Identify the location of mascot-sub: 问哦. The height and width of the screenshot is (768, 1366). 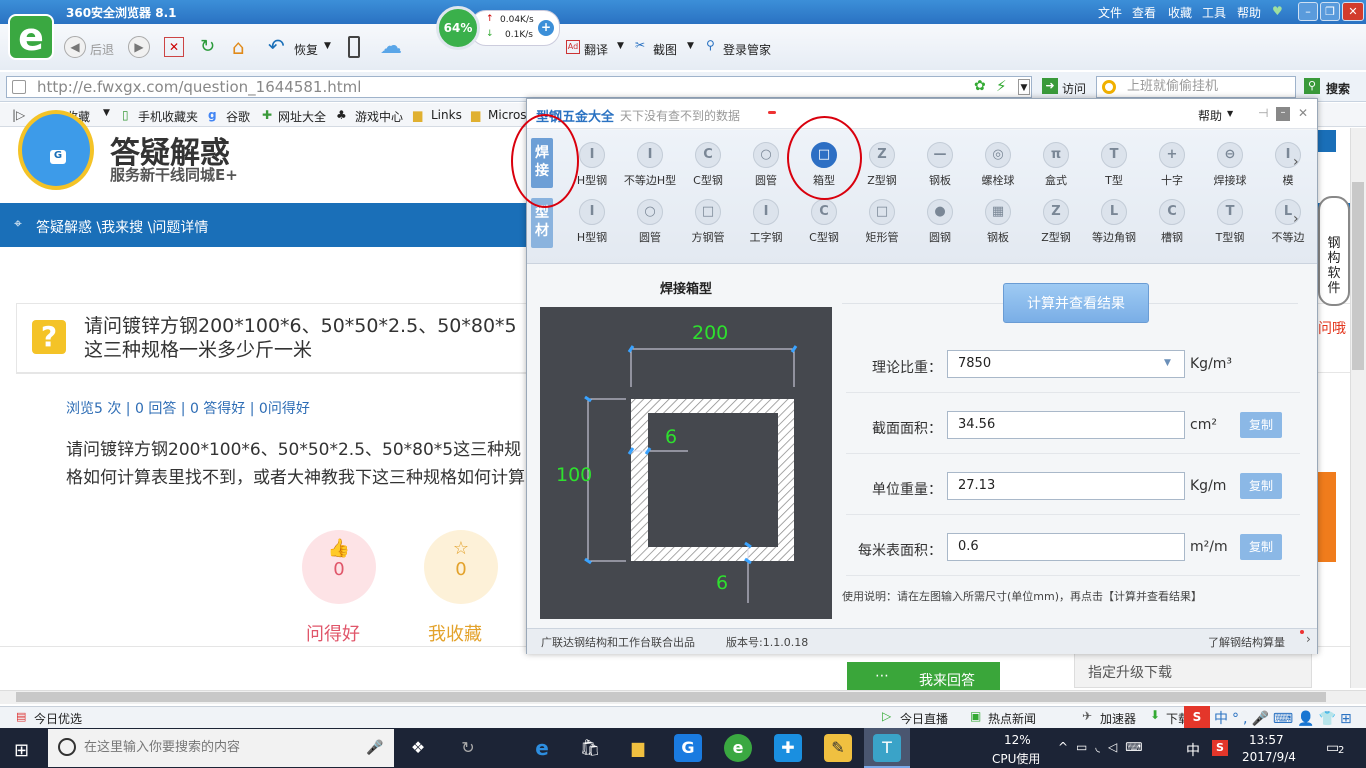
(1332, 328).